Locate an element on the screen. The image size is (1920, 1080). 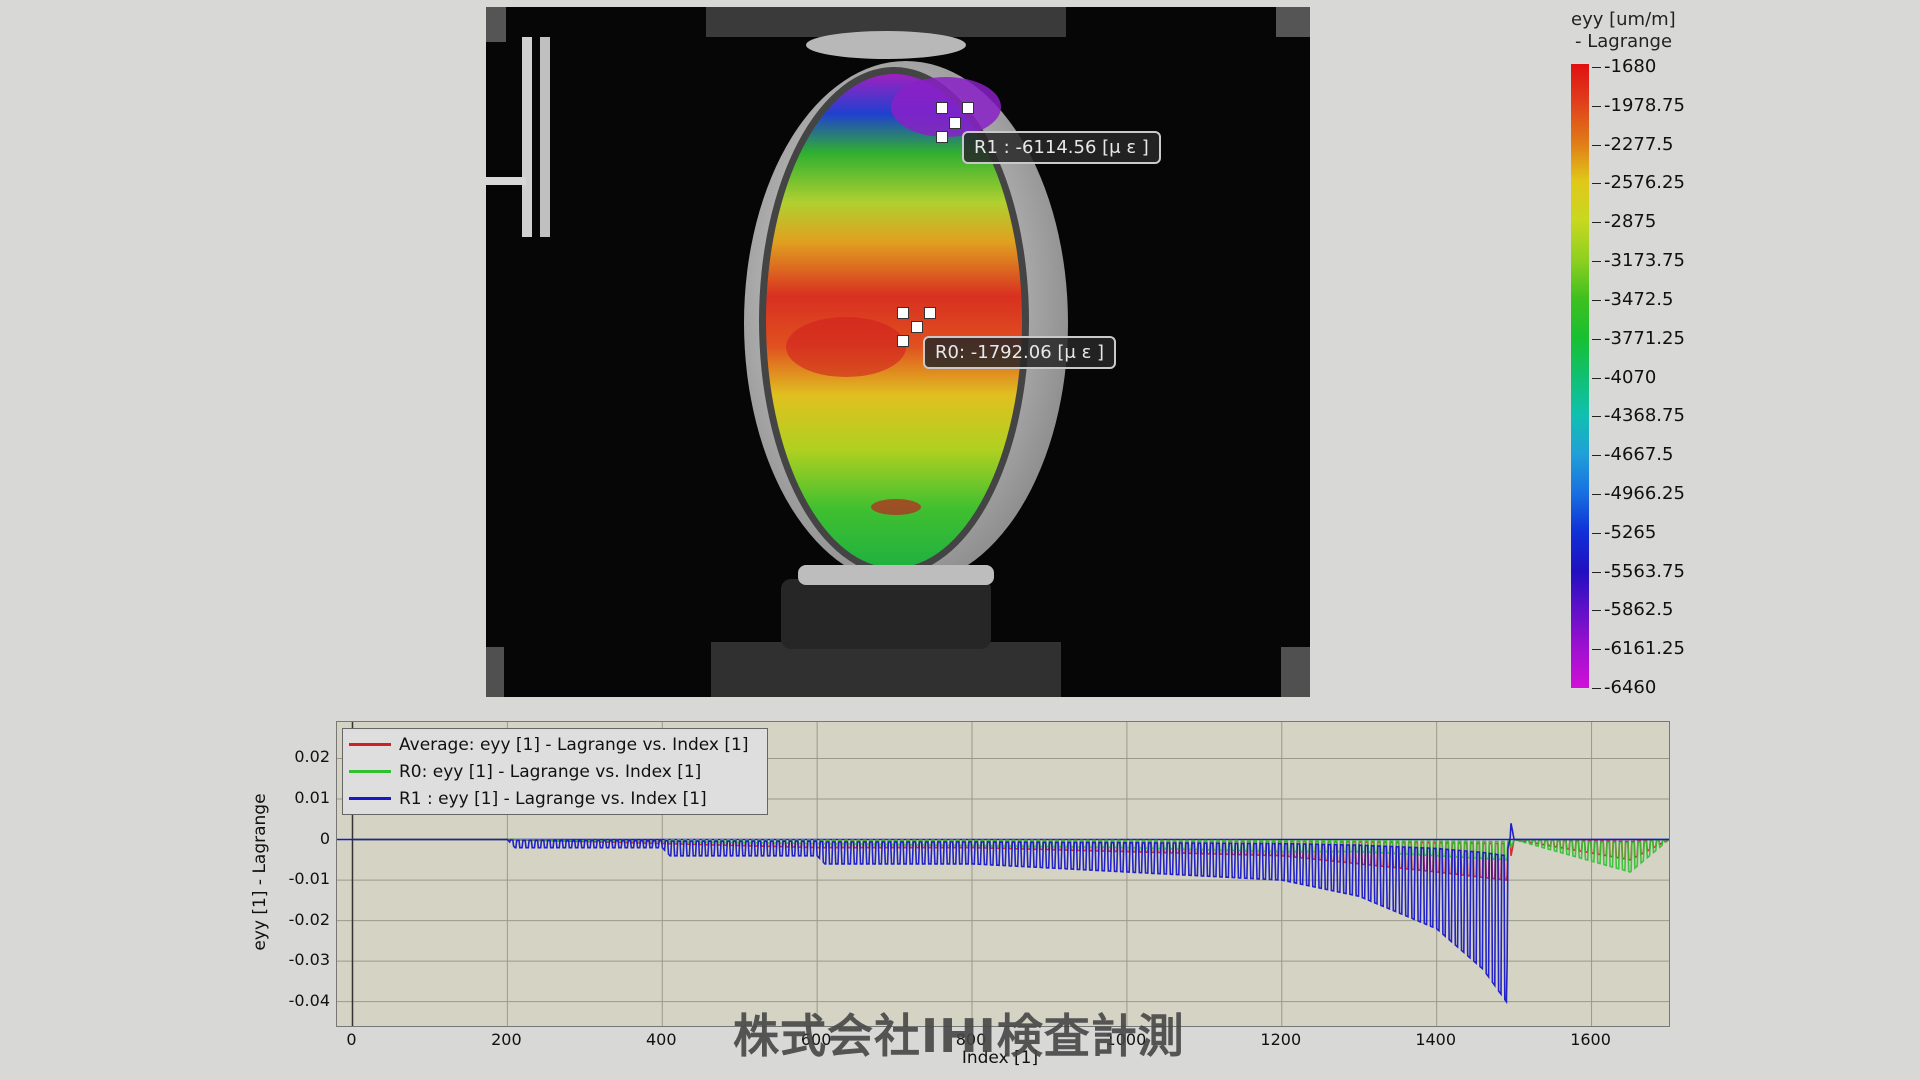
colorbar-tick-label: -5862.5 is located at coordinates (1639, 610).